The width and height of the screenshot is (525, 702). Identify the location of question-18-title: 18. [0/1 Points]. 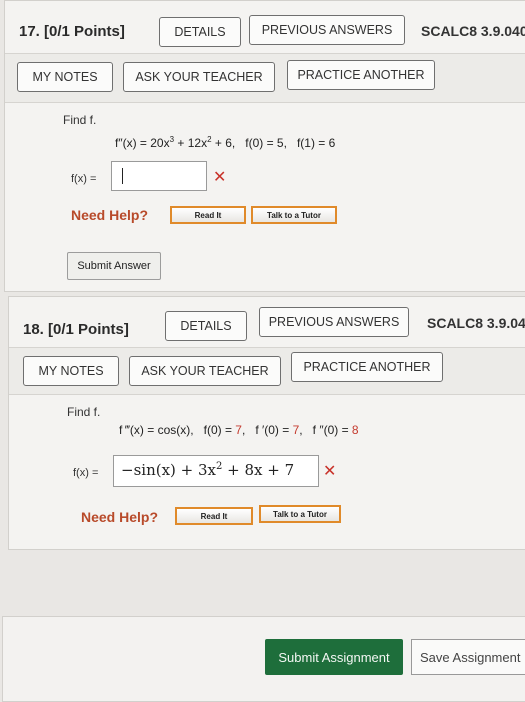
(76, 329).